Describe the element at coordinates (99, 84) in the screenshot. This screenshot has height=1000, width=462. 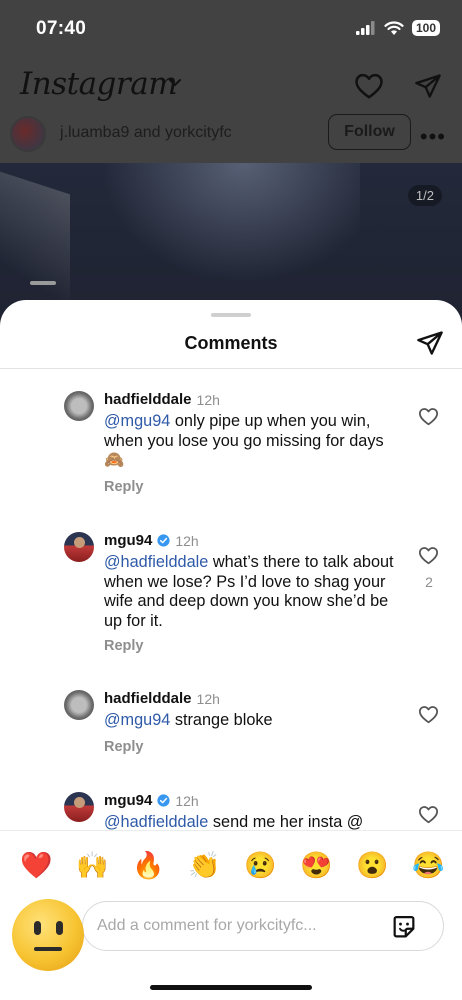
I see `instagram-logo: Instagram` at that location.